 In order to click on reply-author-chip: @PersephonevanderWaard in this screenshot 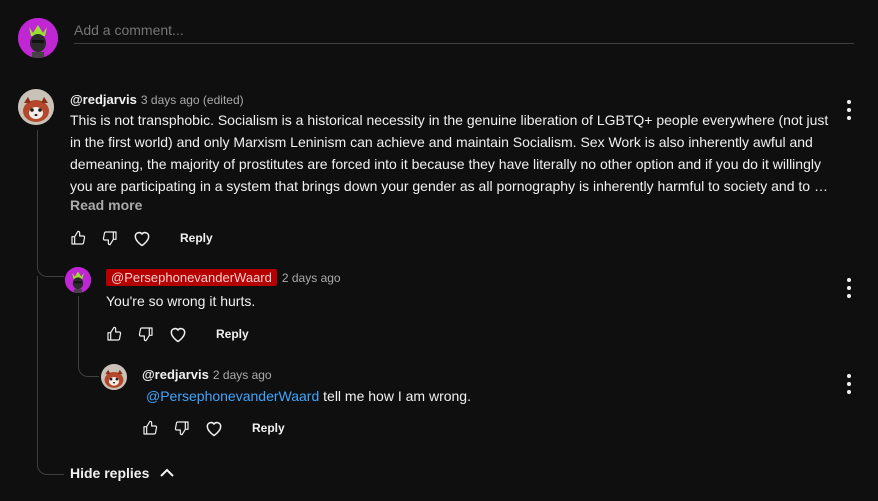, I will do `click(191, 277)`.